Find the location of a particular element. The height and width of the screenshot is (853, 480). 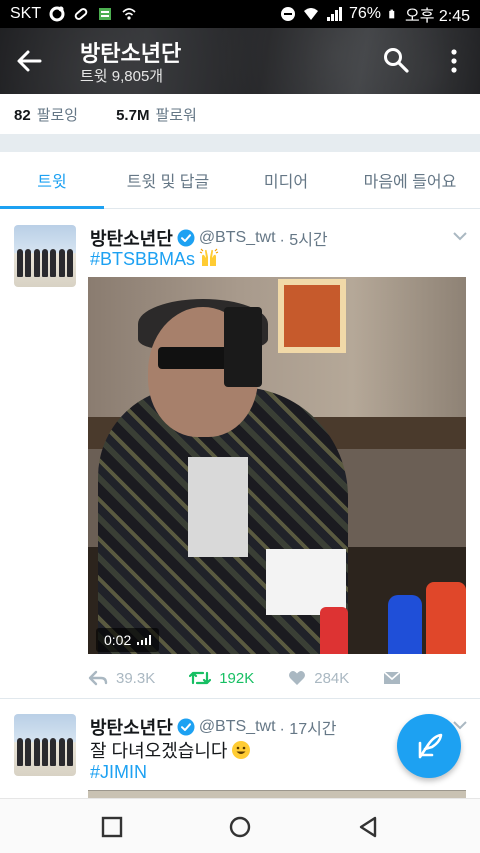

search-icon is located at coordinates (396, 60).